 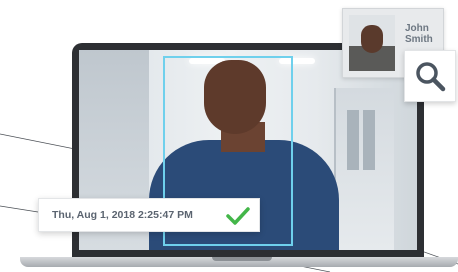 I want to click on search-button, so click(x=430, y=76).